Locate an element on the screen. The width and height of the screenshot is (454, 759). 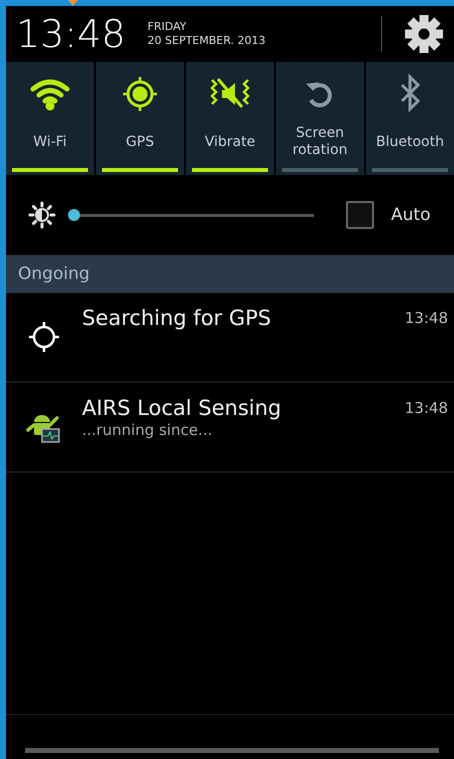
auto-checkbox is located at coordinates (360, 215).